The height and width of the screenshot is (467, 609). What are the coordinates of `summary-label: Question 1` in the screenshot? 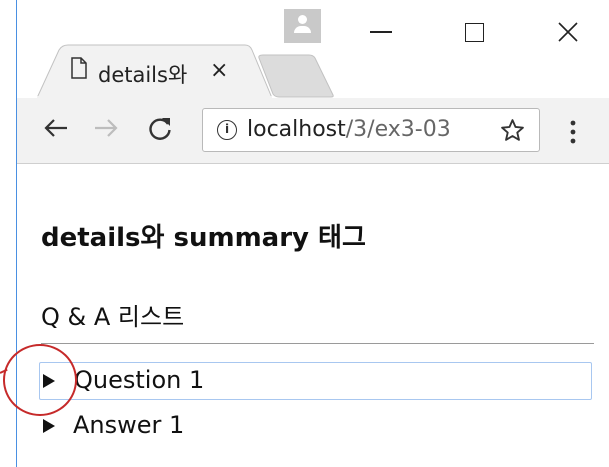 It's located at (139, 380).